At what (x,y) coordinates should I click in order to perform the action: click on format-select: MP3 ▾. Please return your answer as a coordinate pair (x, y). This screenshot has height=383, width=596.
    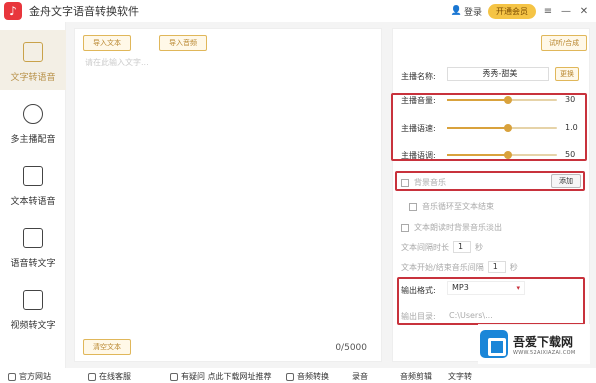
    Looking at the image, I should click on (486, 288).